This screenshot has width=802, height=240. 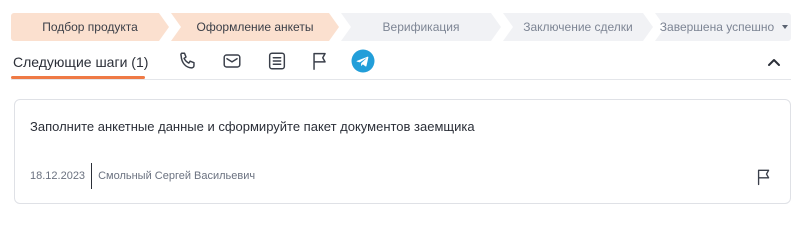 I want to click on stage-product-selection: Подбор продукта, so click(x=90, y=27).